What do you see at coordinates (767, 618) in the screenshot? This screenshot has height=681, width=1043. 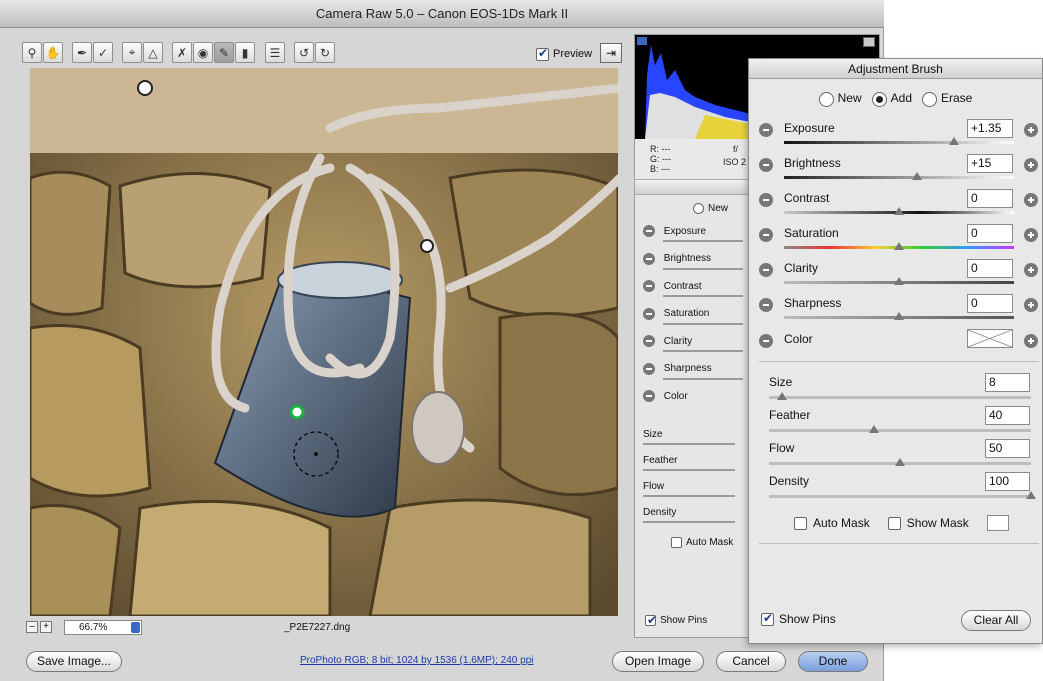 I see `show-pins-checkbox` at bounding box center [767, 618].